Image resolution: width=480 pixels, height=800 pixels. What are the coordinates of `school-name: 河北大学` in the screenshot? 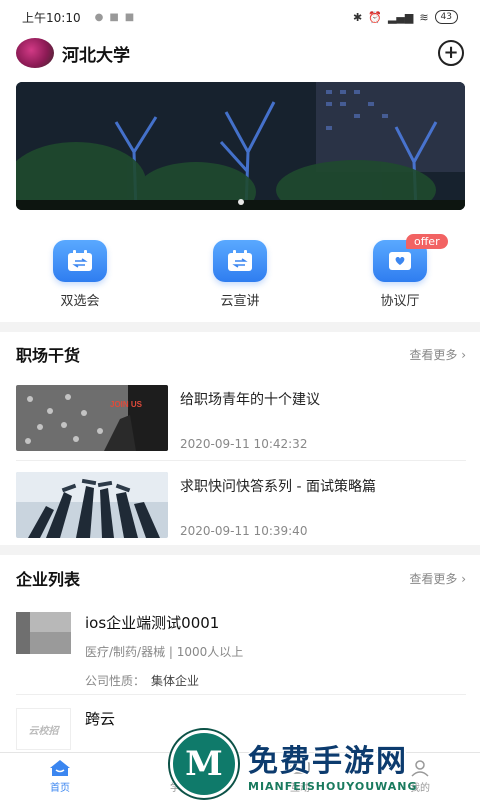 It's located at (96, 53).